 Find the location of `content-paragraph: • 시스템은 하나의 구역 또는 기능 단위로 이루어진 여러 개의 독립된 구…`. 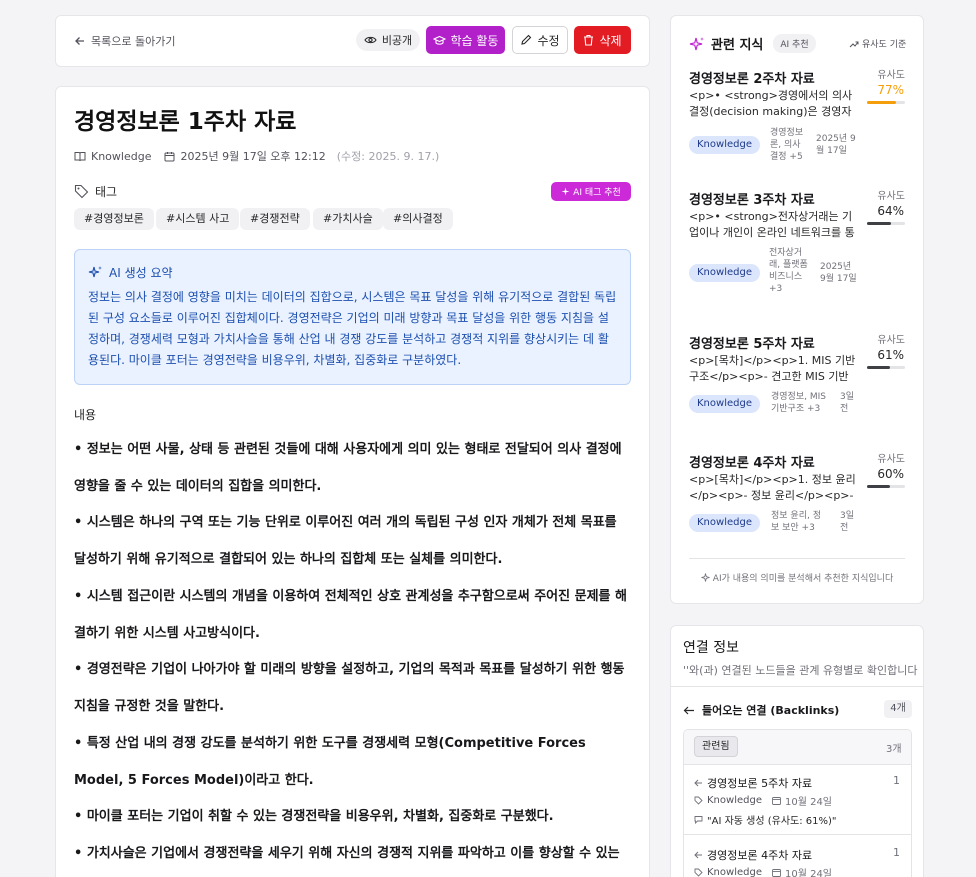

content-paragraph: • 시스템은 하나의 구역 또는 기능 단위로 이루어진 여러 개의 독립된 구… is located at coordinates (345, 541).